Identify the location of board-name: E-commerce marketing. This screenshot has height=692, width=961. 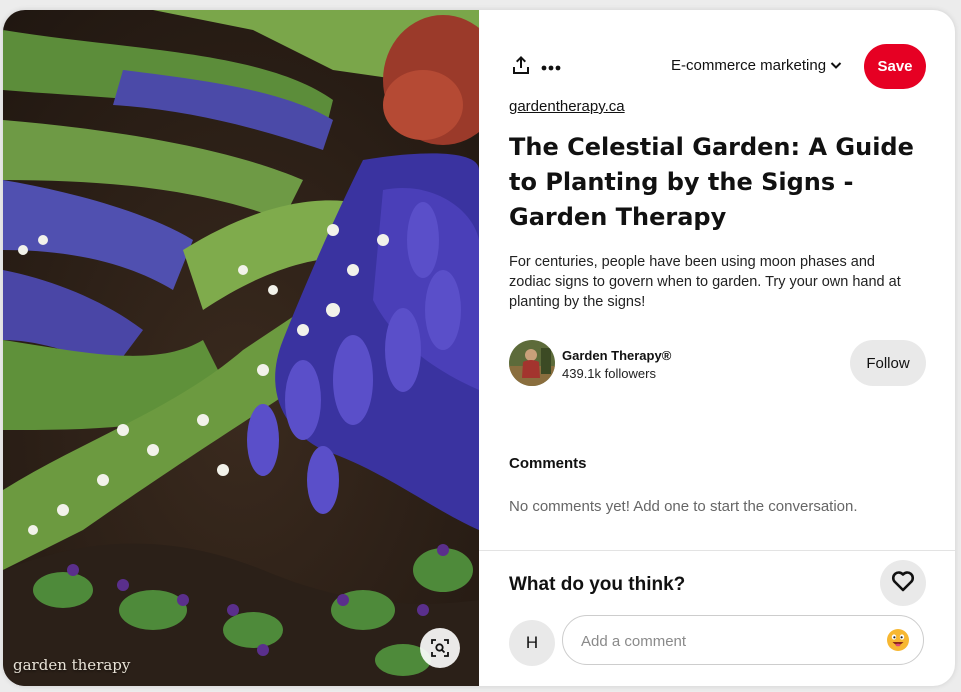
(749, 65).